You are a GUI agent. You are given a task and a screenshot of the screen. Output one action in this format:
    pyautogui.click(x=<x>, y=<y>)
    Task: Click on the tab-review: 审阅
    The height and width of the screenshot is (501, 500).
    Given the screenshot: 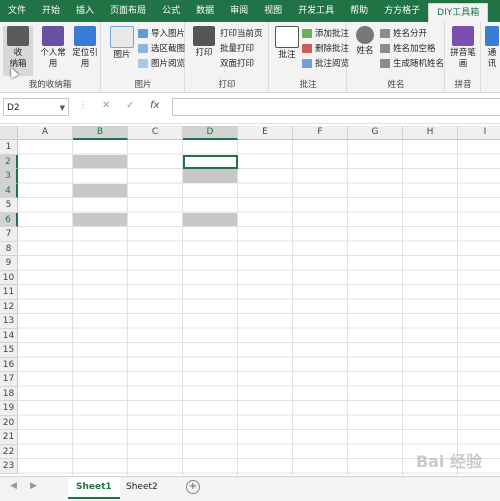 What is the action you would take?
    pyautogui.click(x=239, y=11)
    